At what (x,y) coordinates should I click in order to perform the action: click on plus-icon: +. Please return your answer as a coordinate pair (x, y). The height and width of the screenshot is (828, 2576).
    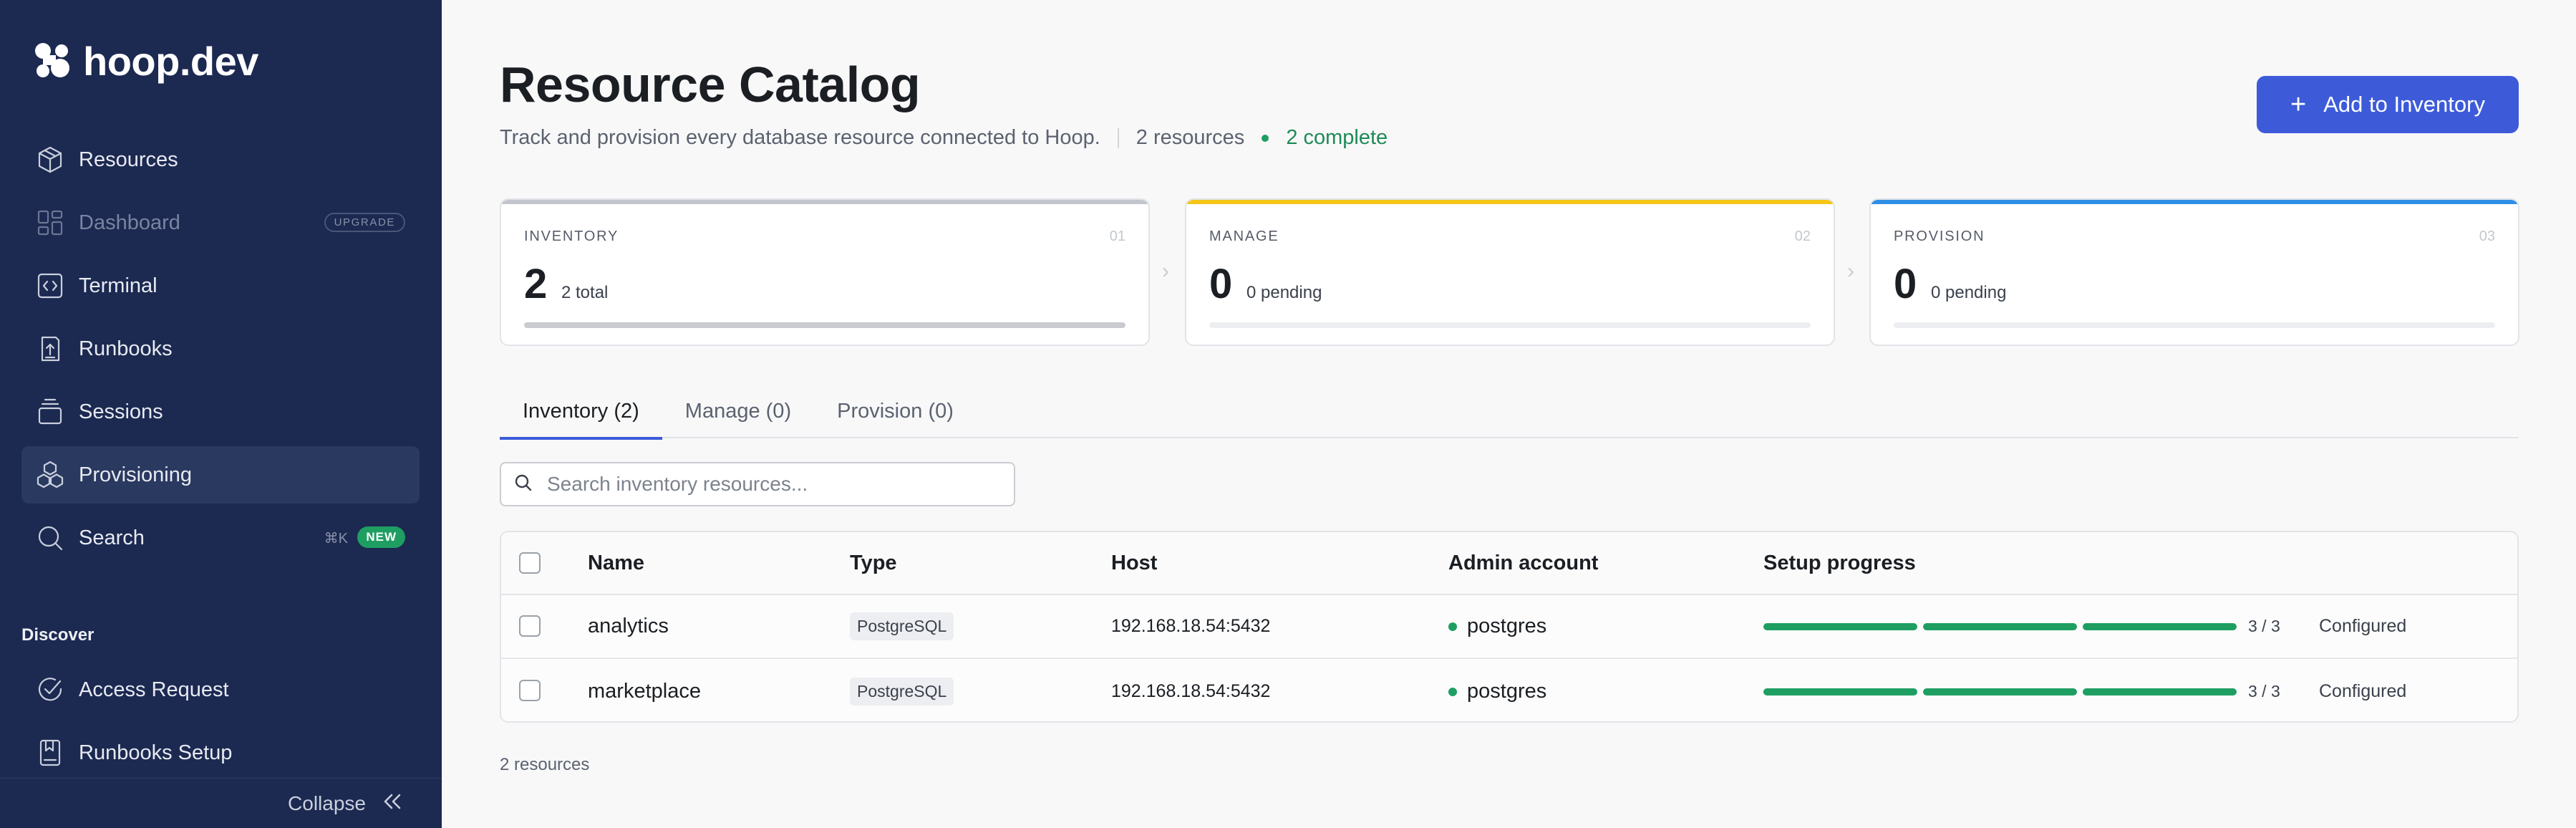
    Looking at the image, I should click on (2298, 105).